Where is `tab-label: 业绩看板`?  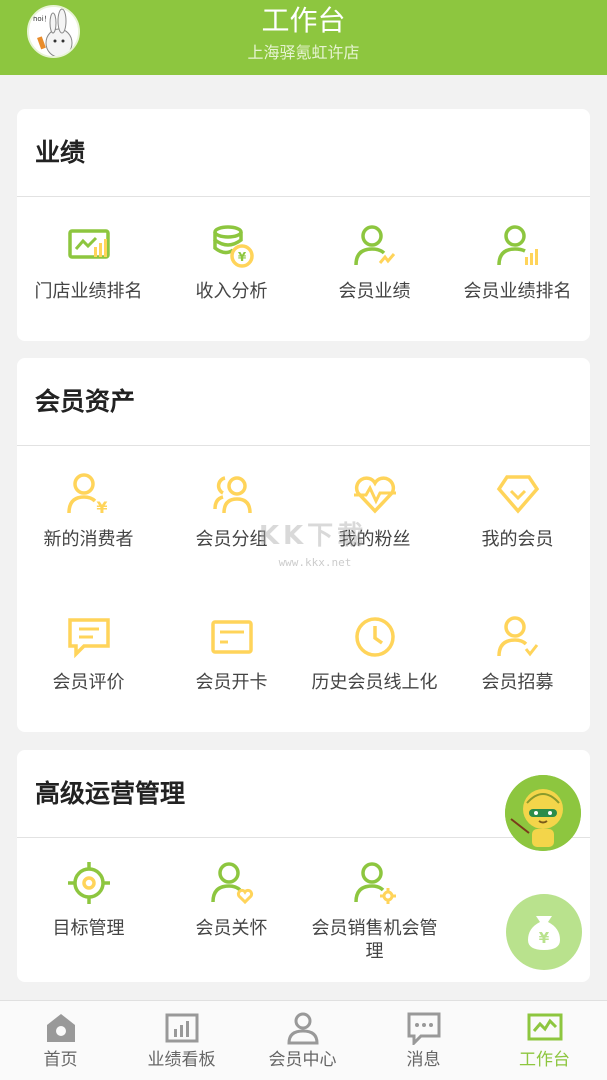 tab-label: 业绩看板 is located at coordinates (181, 1060).